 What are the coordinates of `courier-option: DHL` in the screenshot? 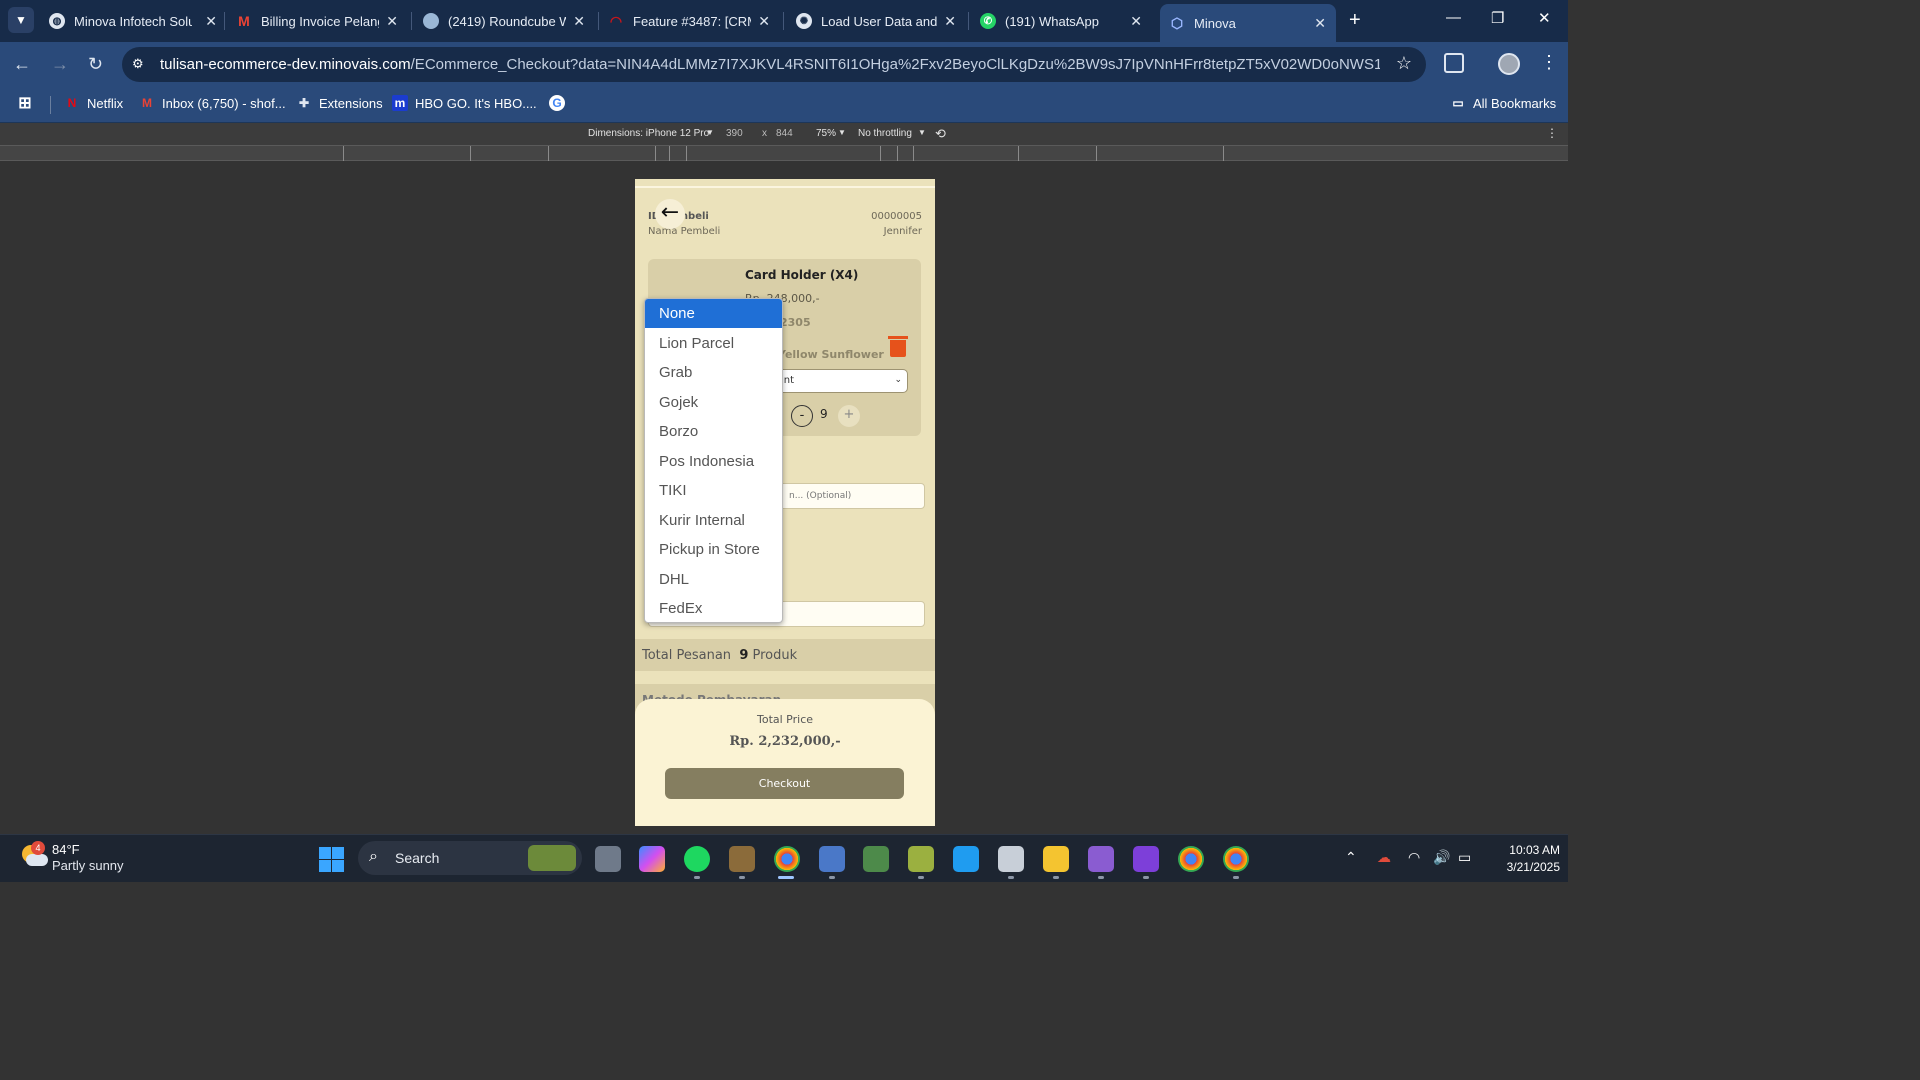 It's located at (713, 579).